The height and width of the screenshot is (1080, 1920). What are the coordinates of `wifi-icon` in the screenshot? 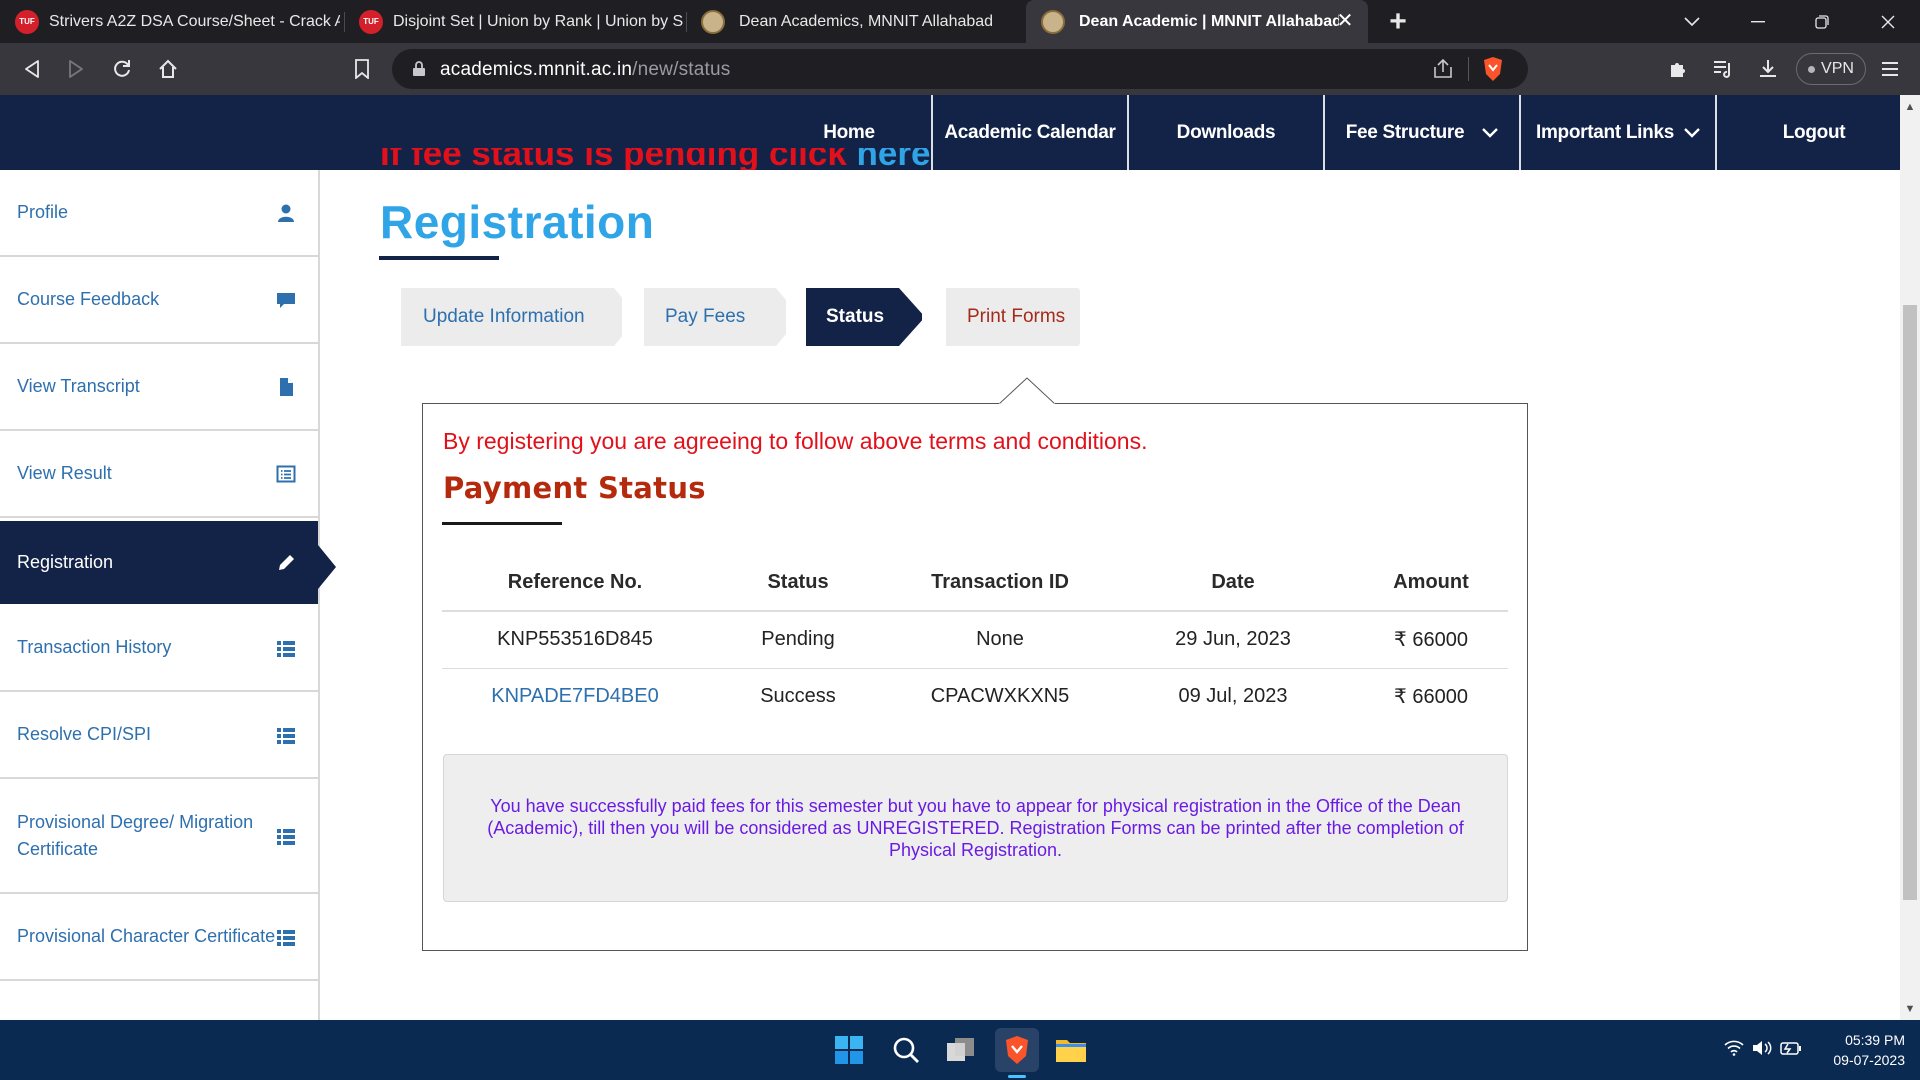 It's located at (1734, 1048).